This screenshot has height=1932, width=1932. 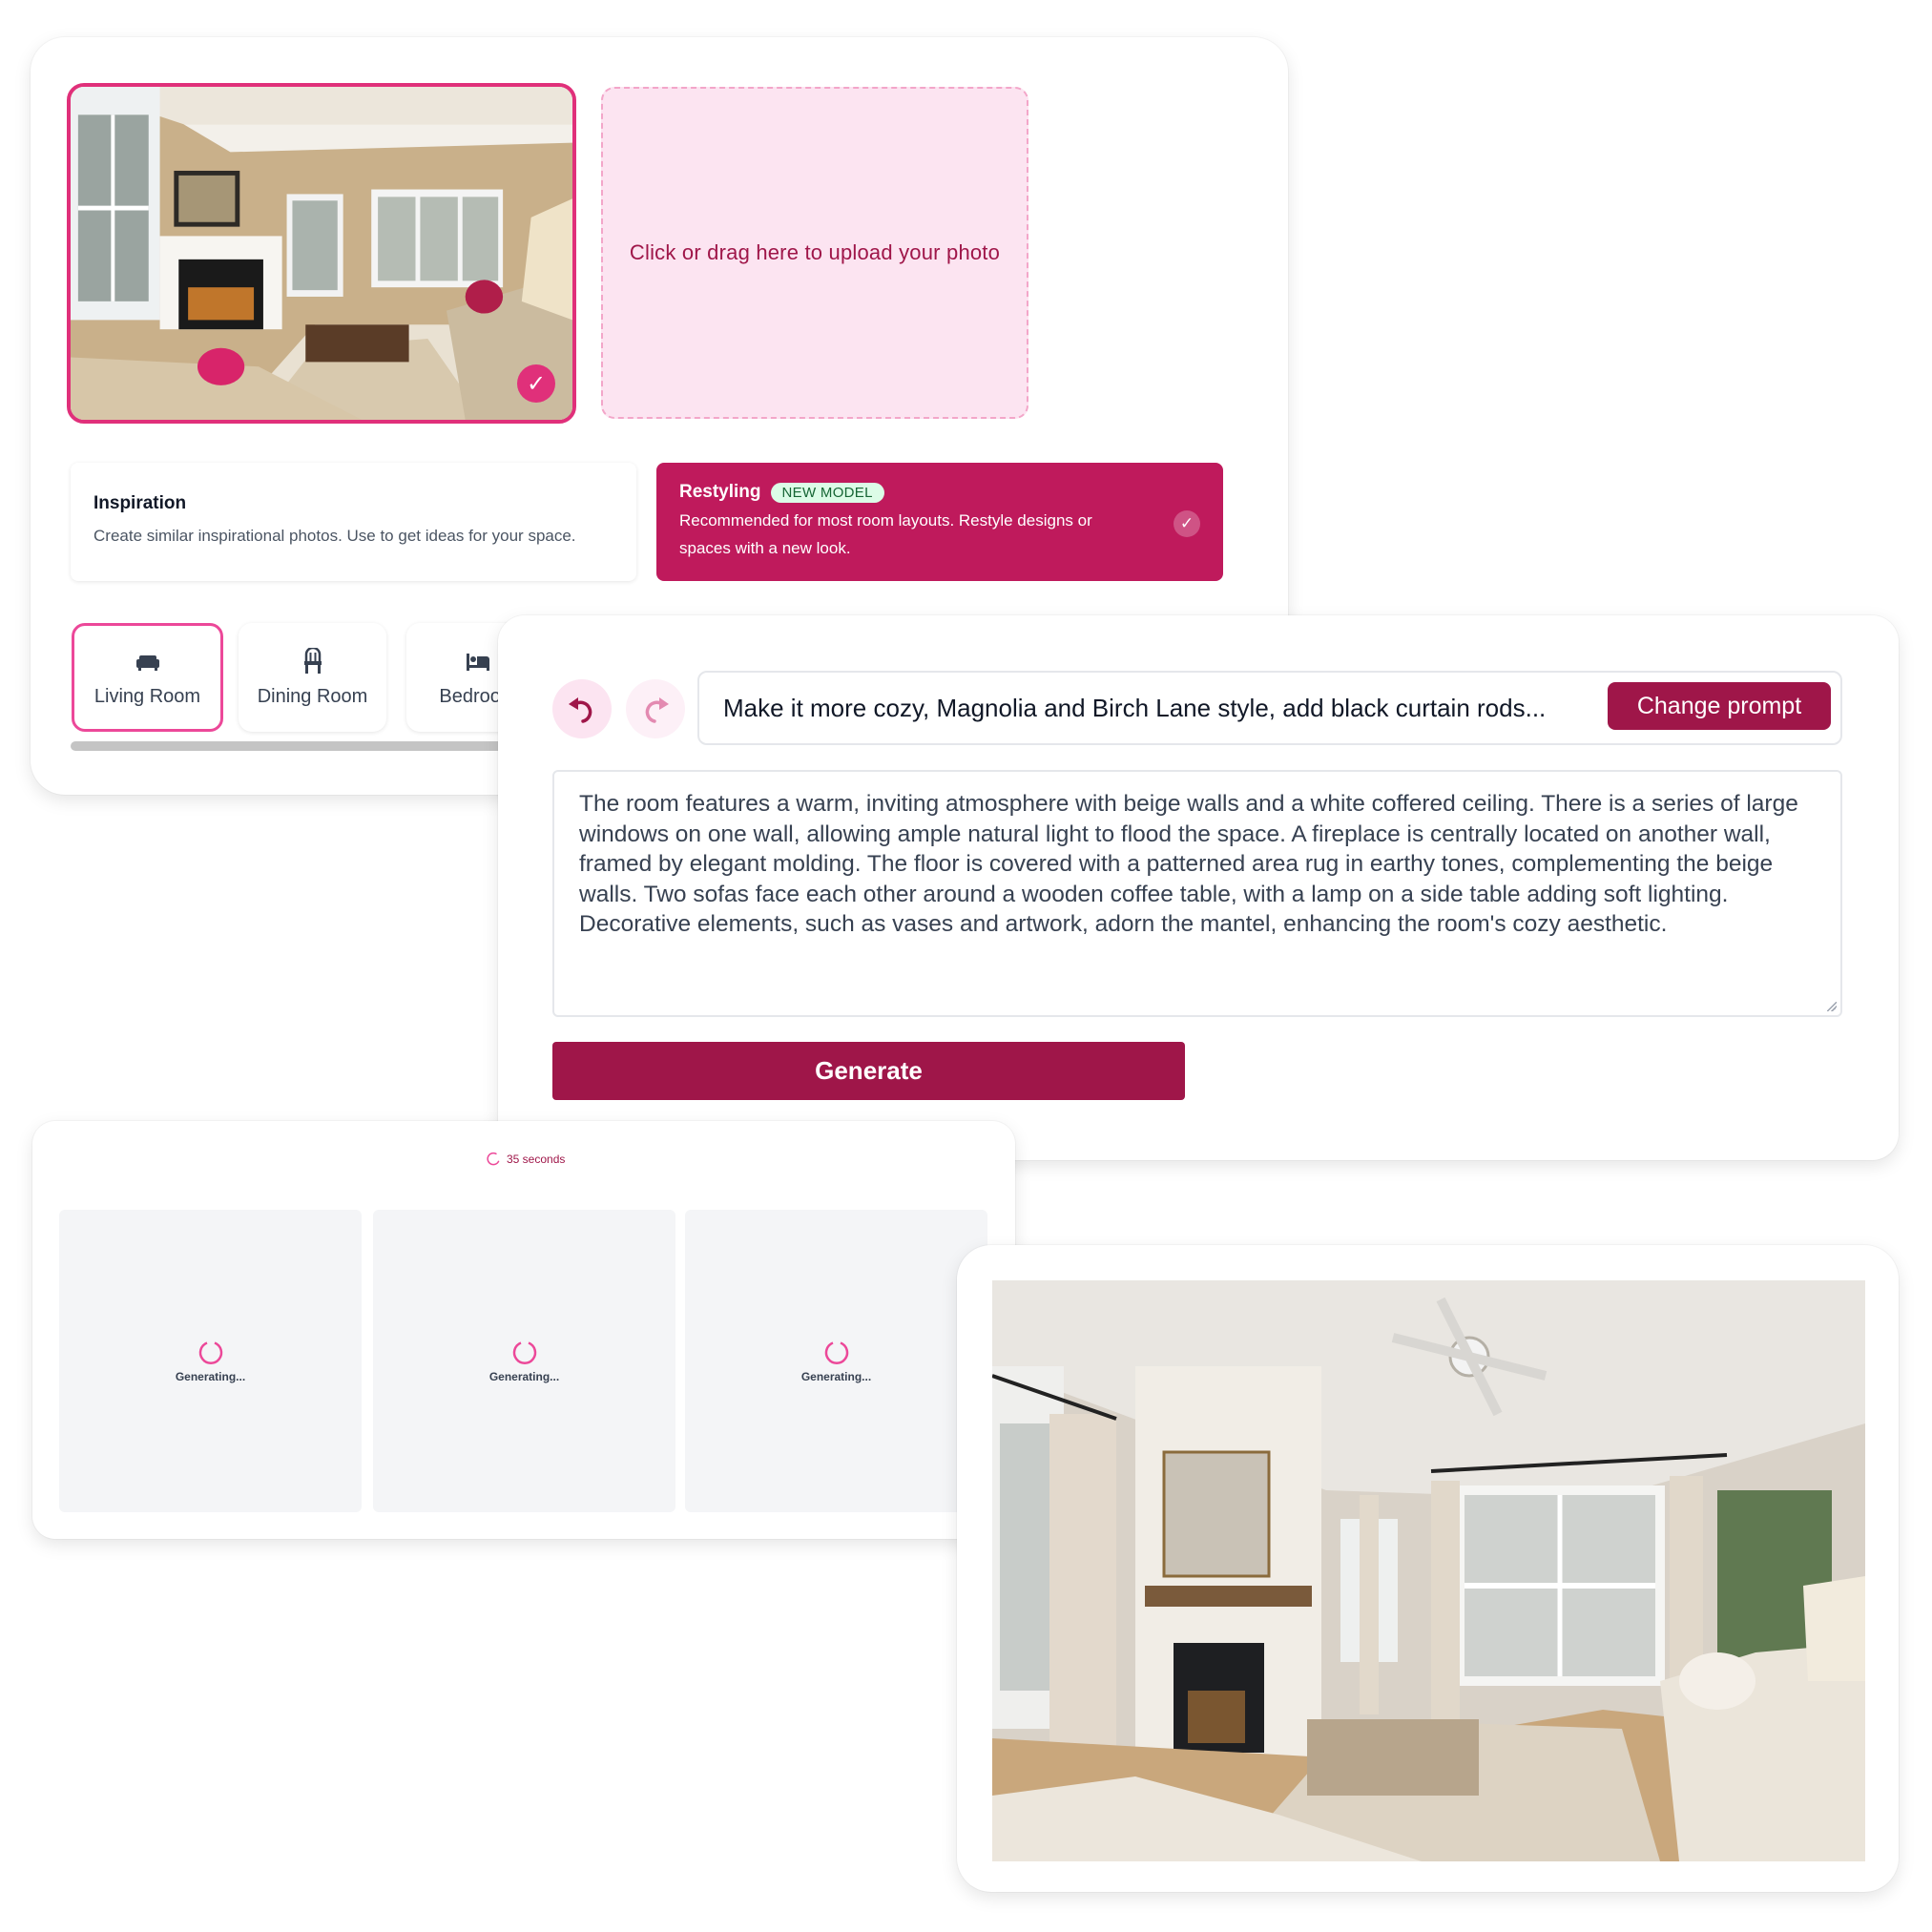 What do you see at coordinates (147, 696) in the screenshot?
I see `room-tab-label: Living Room` at bounding box center [147, 696].